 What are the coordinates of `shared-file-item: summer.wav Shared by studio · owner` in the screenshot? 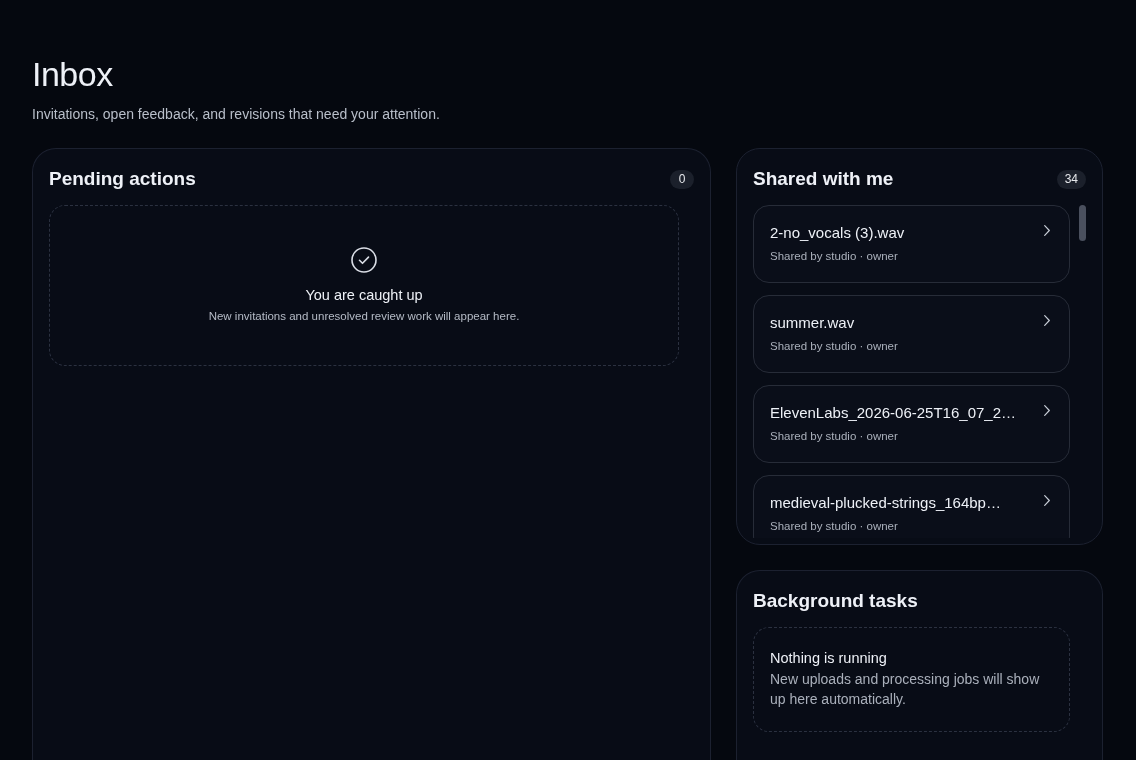 It's located at (911, 334).